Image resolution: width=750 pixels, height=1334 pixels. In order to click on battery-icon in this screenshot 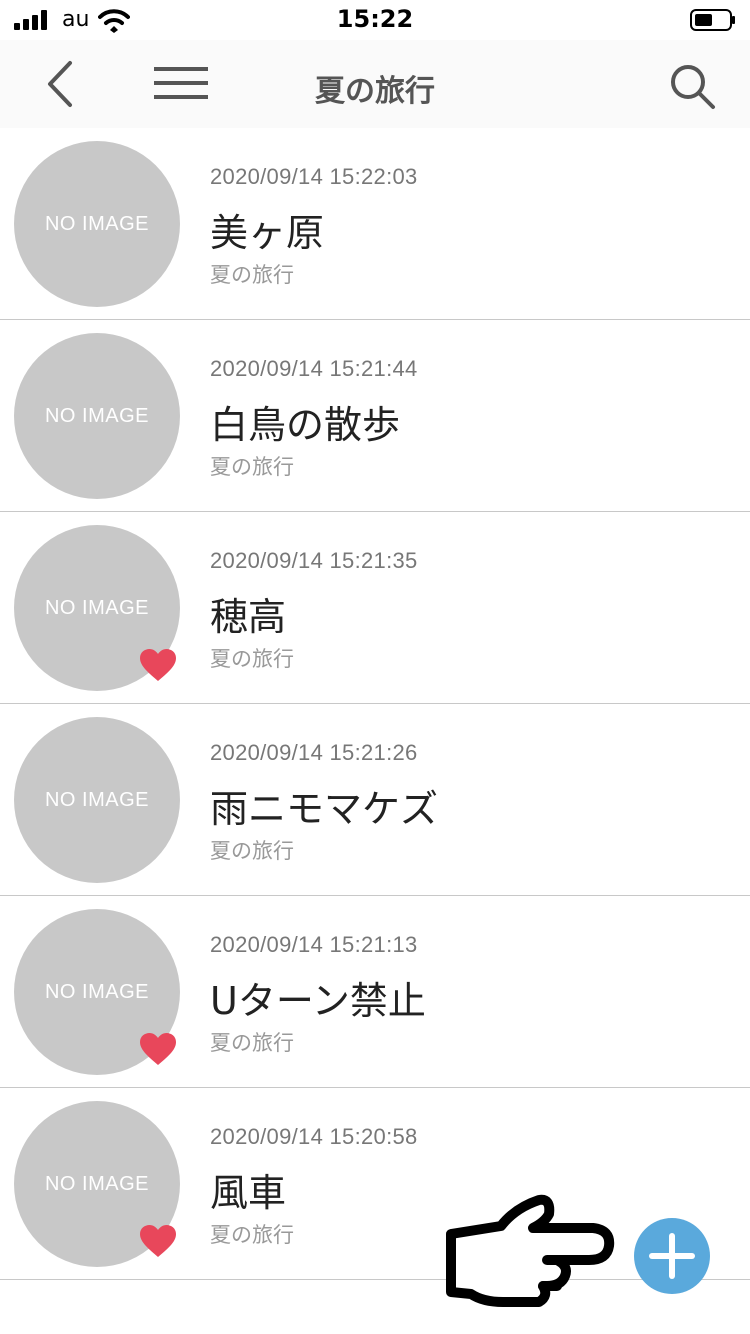, I will do `click(712, 20)`.